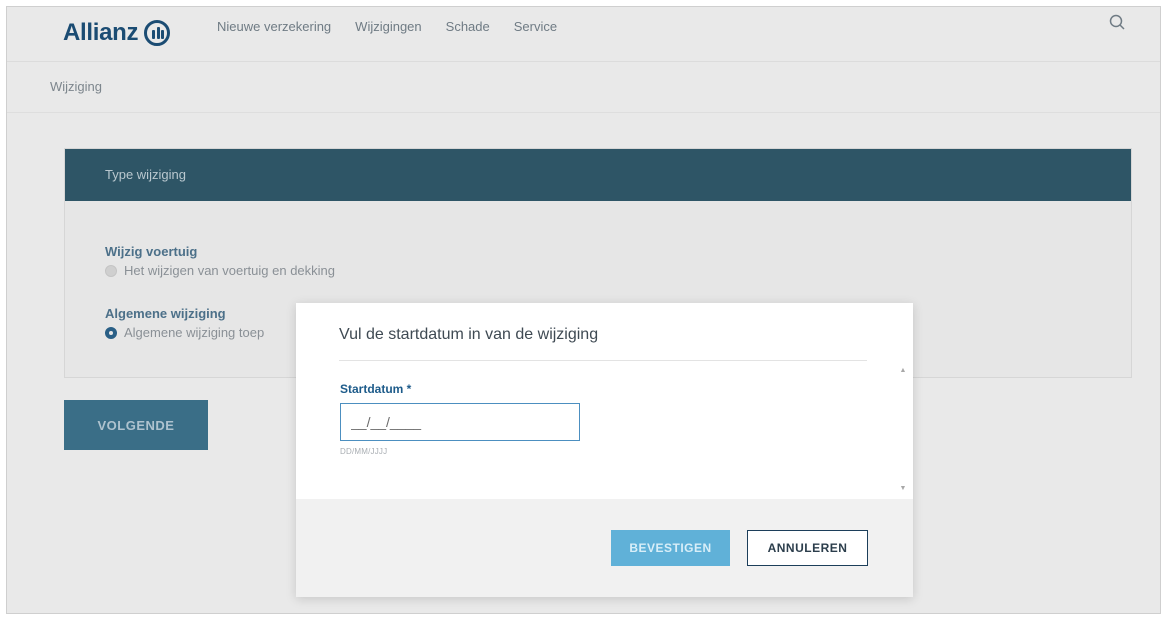 Image resolution: width=1165 pixels, height=618 pixels. I want to click on startdatum-label: Startdatum *, so click(376, 389).